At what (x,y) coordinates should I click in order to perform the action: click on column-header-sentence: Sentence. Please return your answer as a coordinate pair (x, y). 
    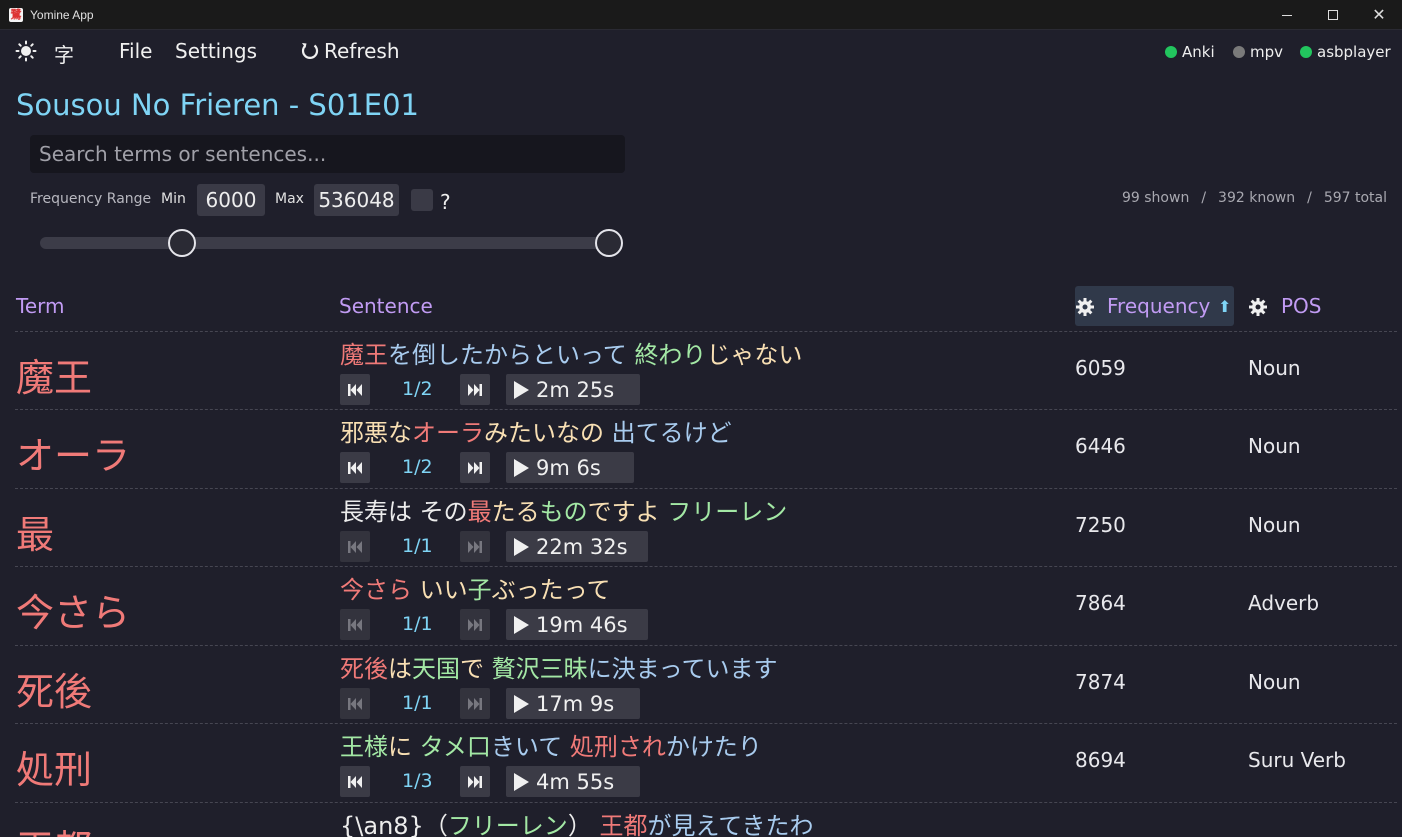
    Looking at the image, I should click on (386, 306).